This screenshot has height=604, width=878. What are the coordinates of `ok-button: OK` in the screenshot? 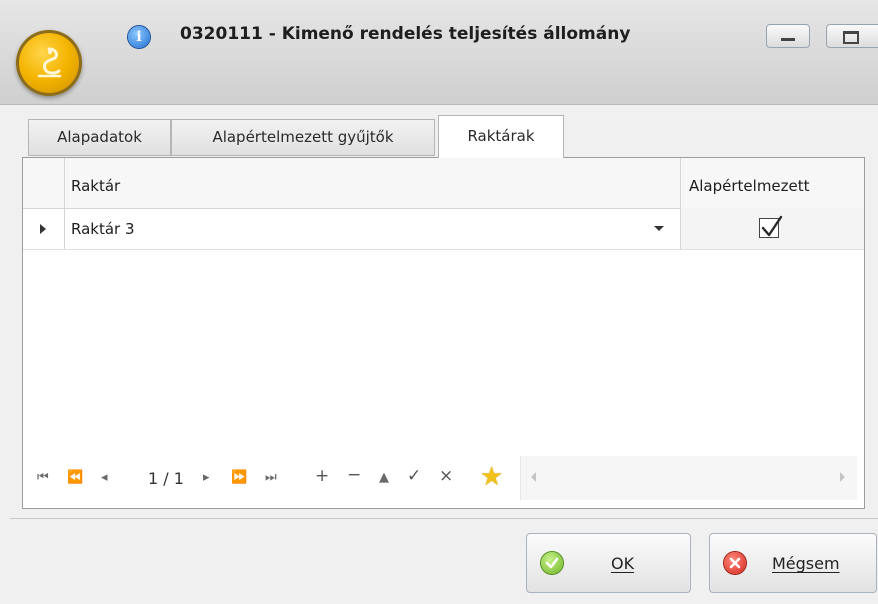 It's located at (608, 563).